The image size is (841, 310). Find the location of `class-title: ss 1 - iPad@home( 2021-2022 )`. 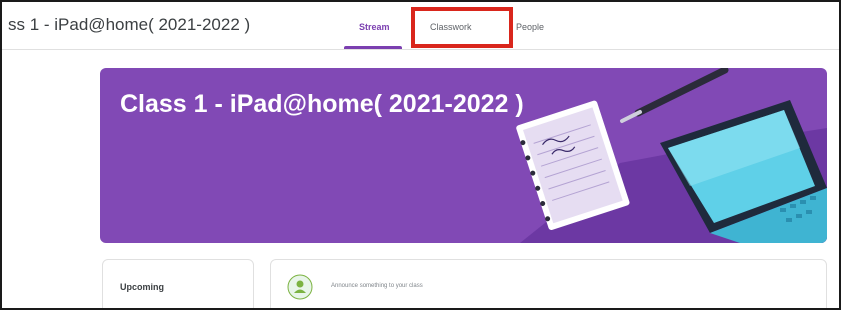

class-title: ss 1 - iPad@home( 2021-2022 ) is located at coordinates (129, 25).